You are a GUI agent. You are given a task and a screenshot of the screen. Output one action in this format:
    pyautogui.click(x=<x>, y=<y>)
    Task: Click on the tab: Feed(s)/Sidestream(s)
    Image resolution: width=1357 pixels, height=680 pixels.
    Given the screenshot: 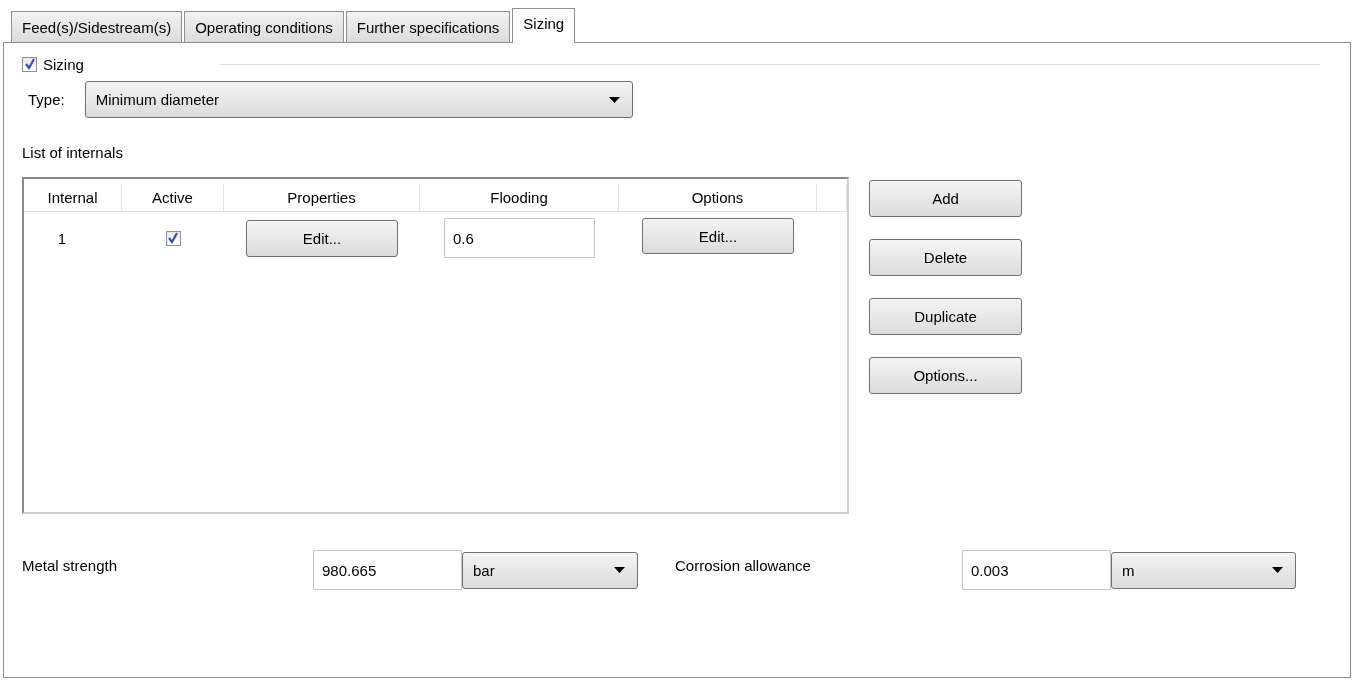 What is the action you would take?
    pyautogui.click(x=97, y=26)
    